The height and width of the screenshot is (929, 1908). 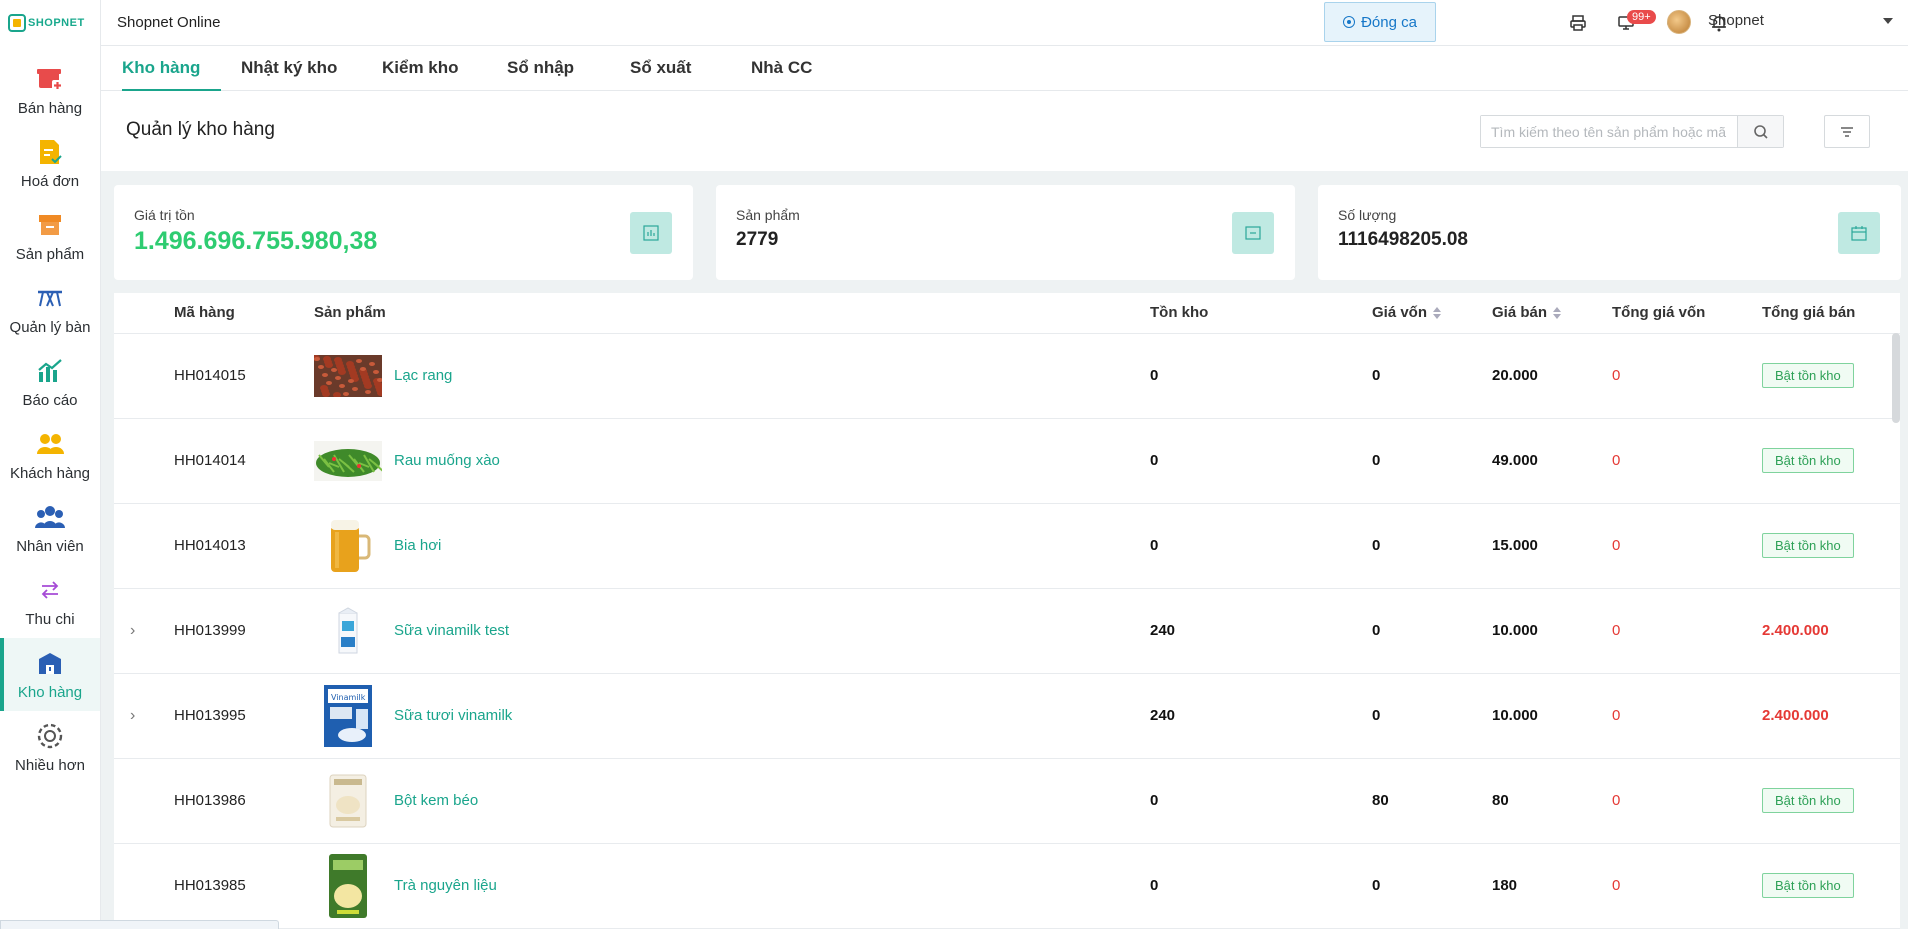 I want to click on sidebar-item-label: Sản phẩm, so click(x=50, y=254).